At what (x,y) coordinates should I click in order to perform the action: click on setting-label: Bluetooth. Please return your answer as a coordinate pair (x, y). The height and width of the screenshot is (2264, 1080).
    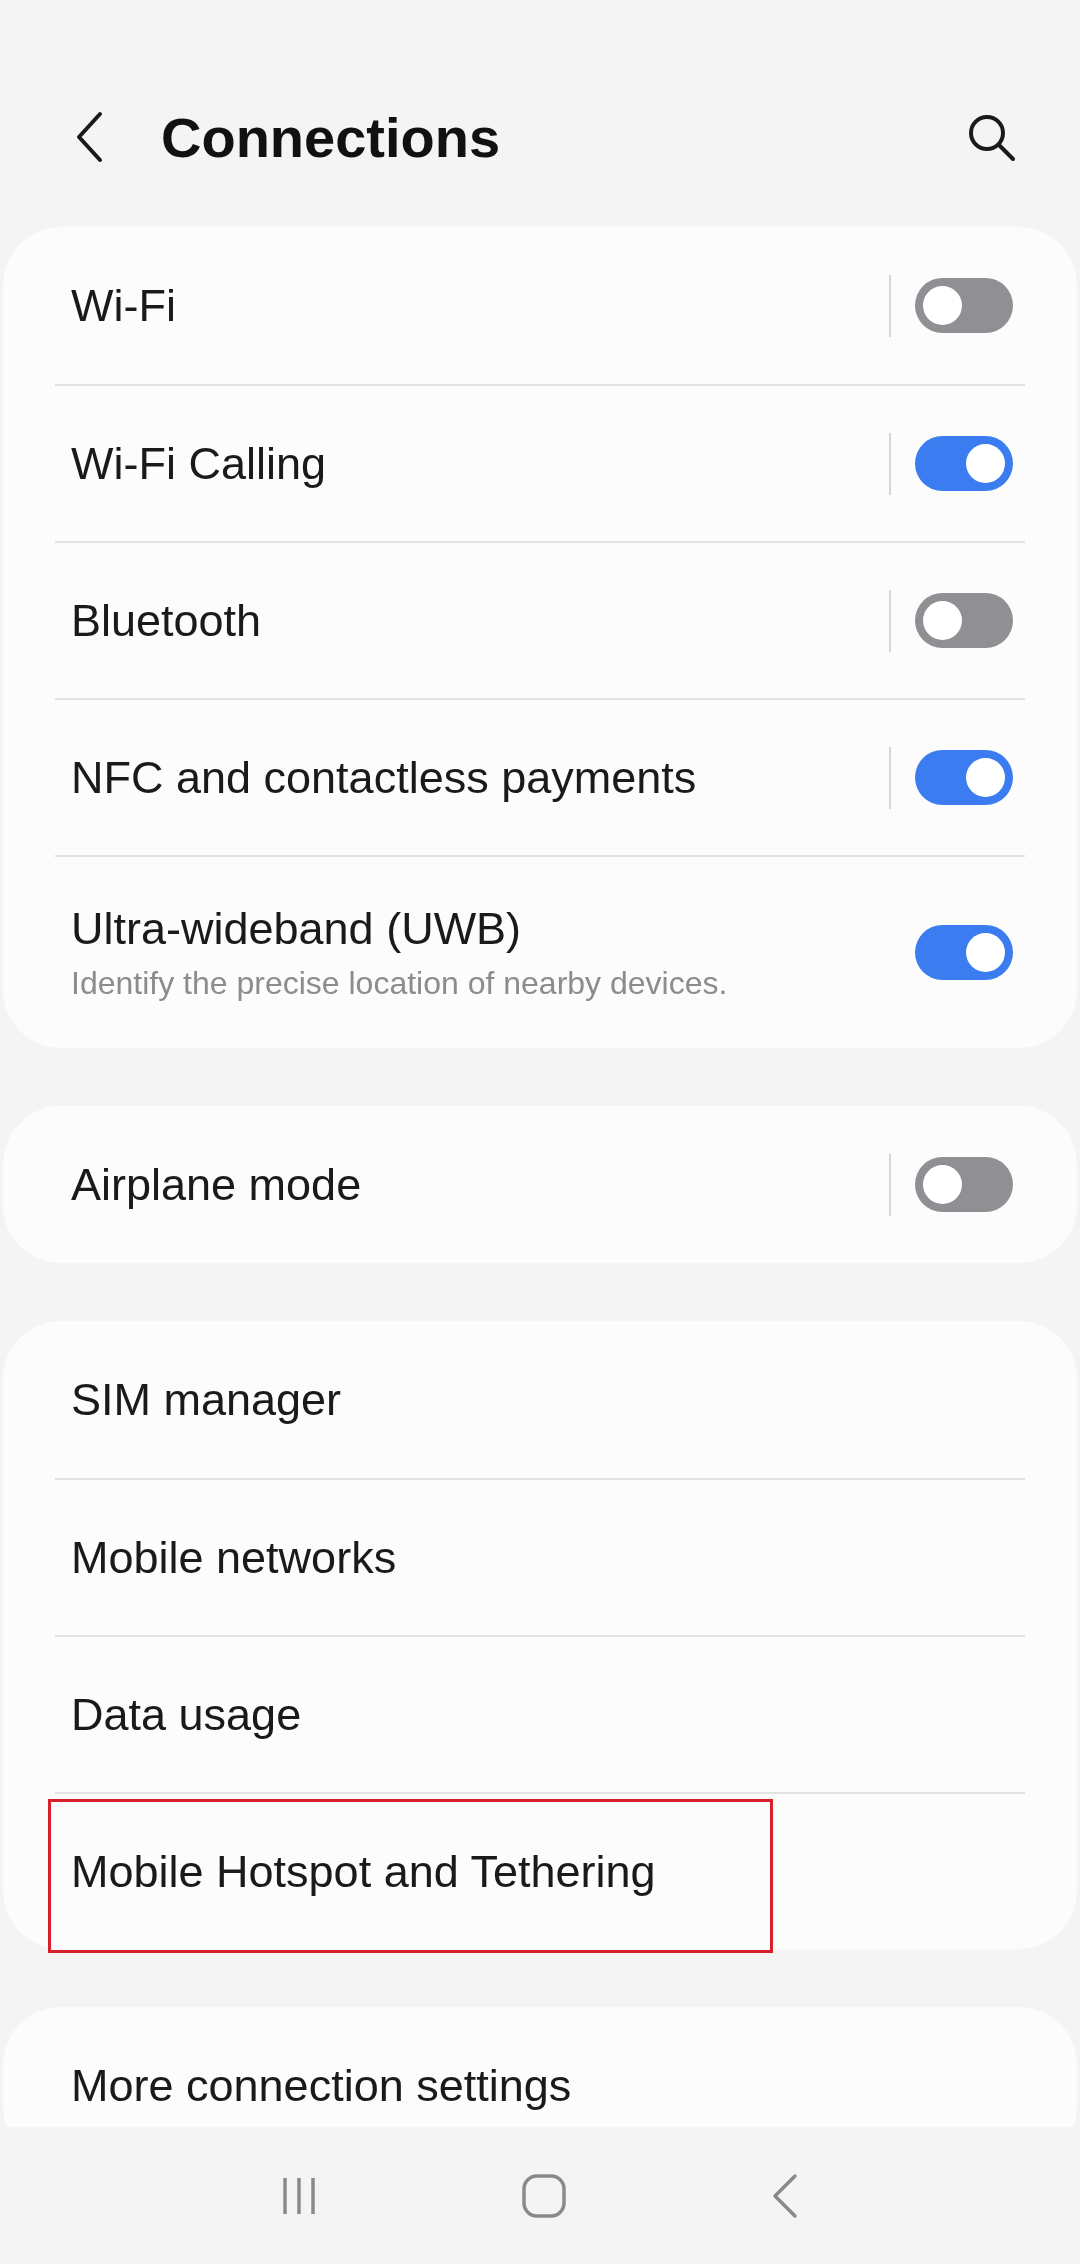
    Looking at the image, I should click on (480, 620).